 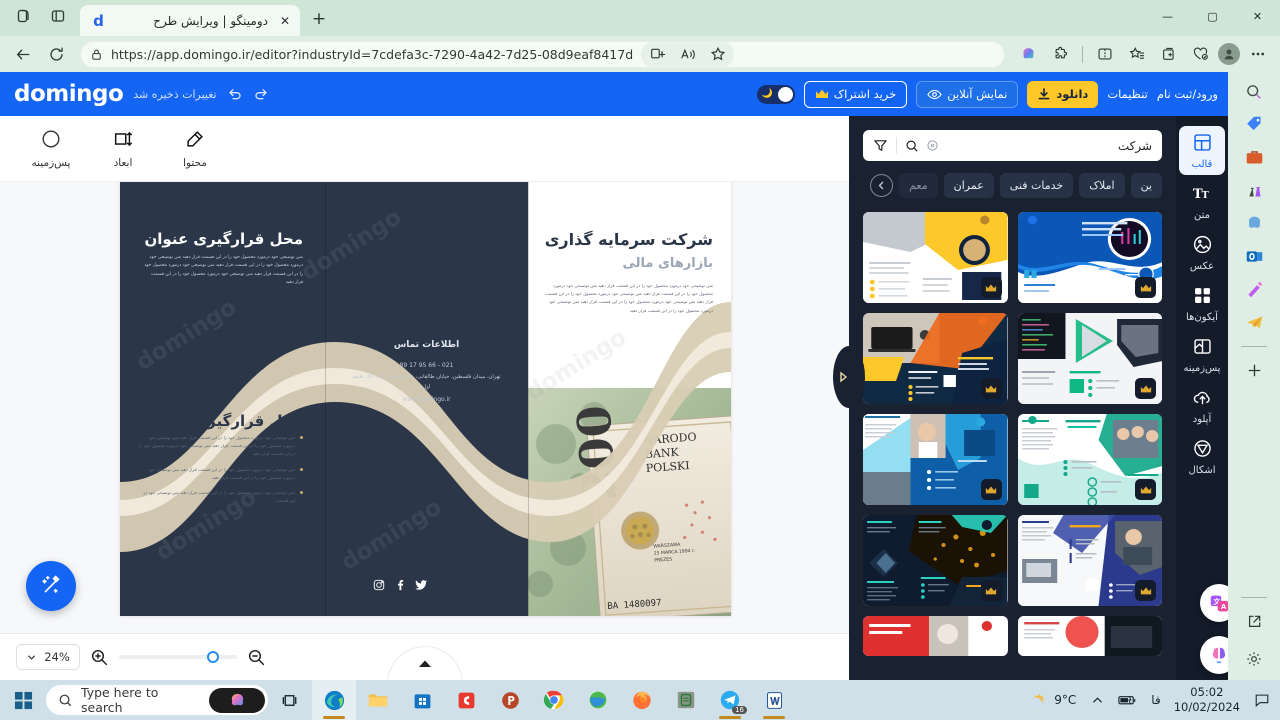 I want to click on rail-item-image: عکس, so click(x=1202, y=252).